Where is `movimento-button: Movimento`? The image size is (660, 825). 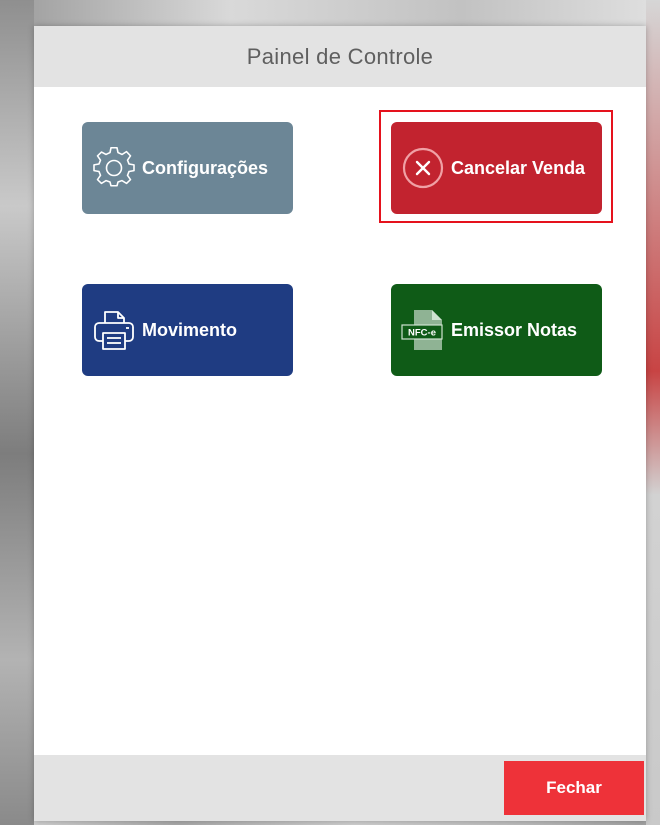 movimento-button: Movimento is located at coordinates (187, 330).